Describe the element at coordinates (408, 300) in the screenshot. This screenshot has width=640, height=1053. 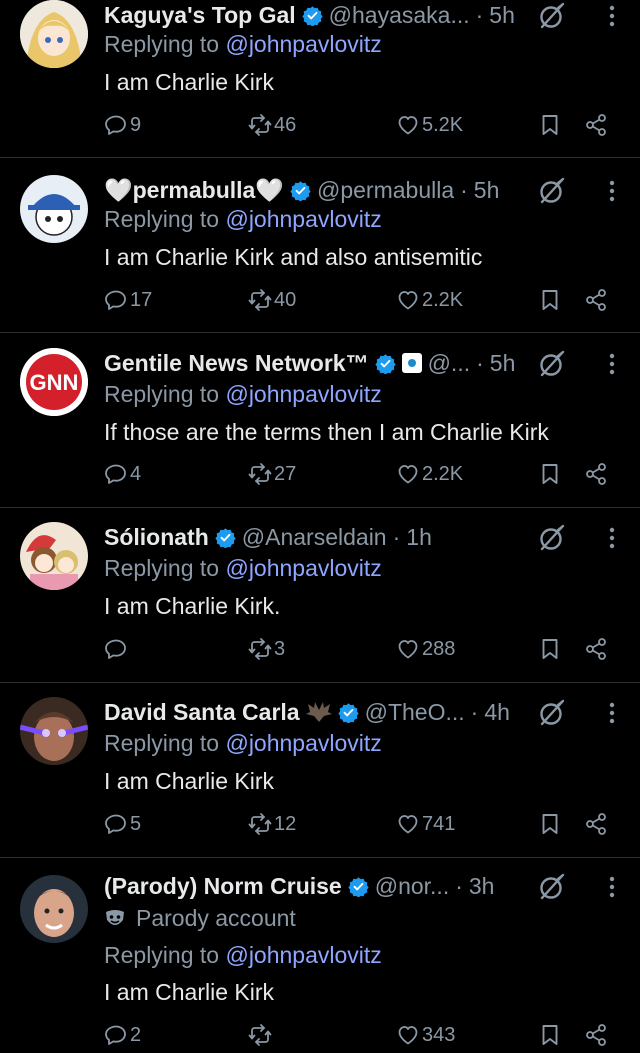
I see `heart-icon` at that location.